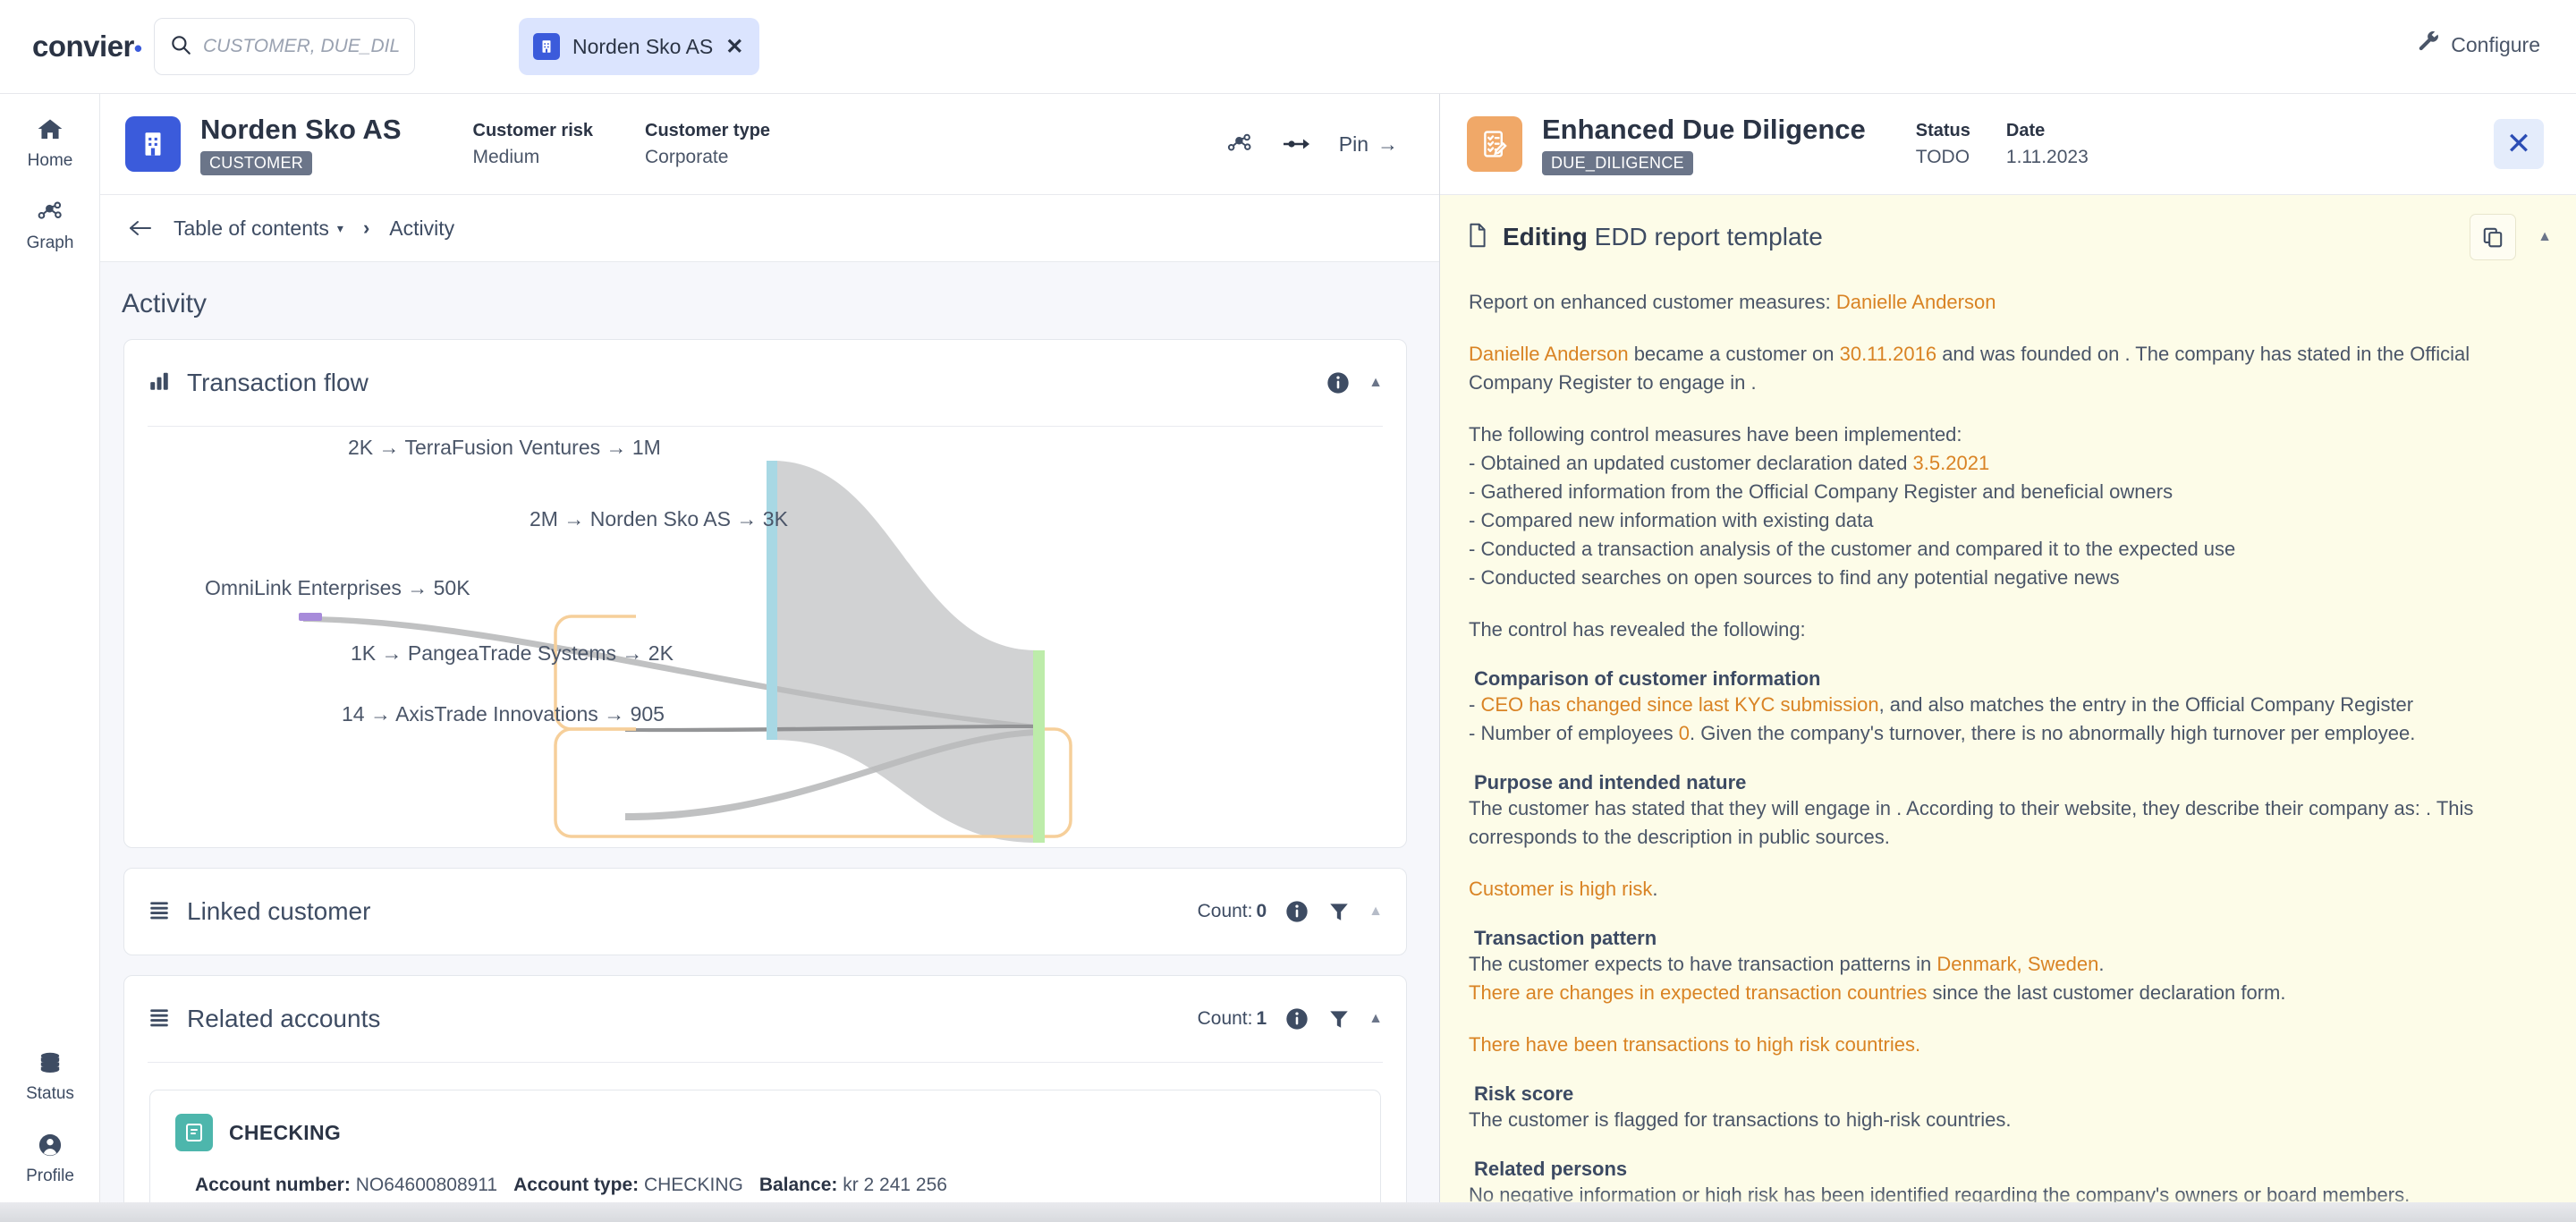 The width and height of the screenshot is (2576, 1222). What do you see at coordinates (2519, 144) in the screenshot?
I see `close-icon: ✕` at bounding box center [2519, 144].